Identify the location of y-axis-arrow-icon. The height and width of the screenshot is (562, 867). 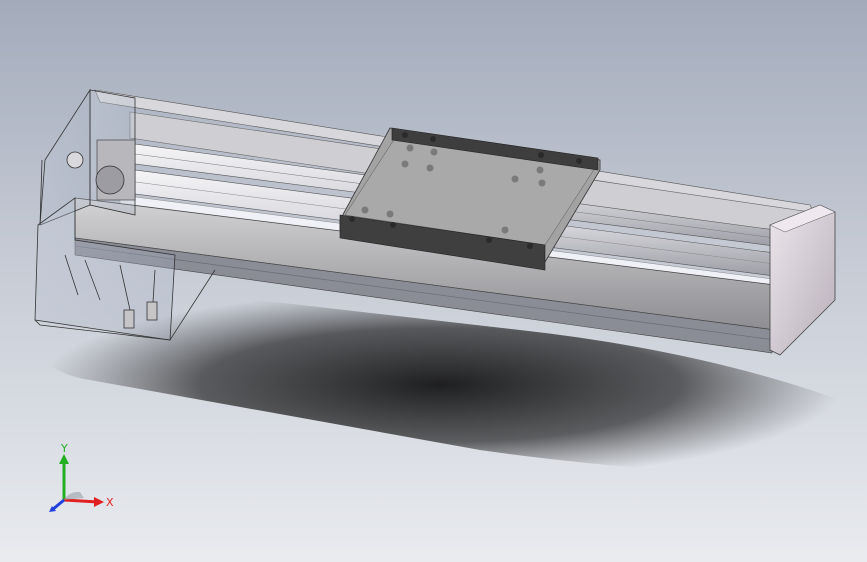
(64, 459).